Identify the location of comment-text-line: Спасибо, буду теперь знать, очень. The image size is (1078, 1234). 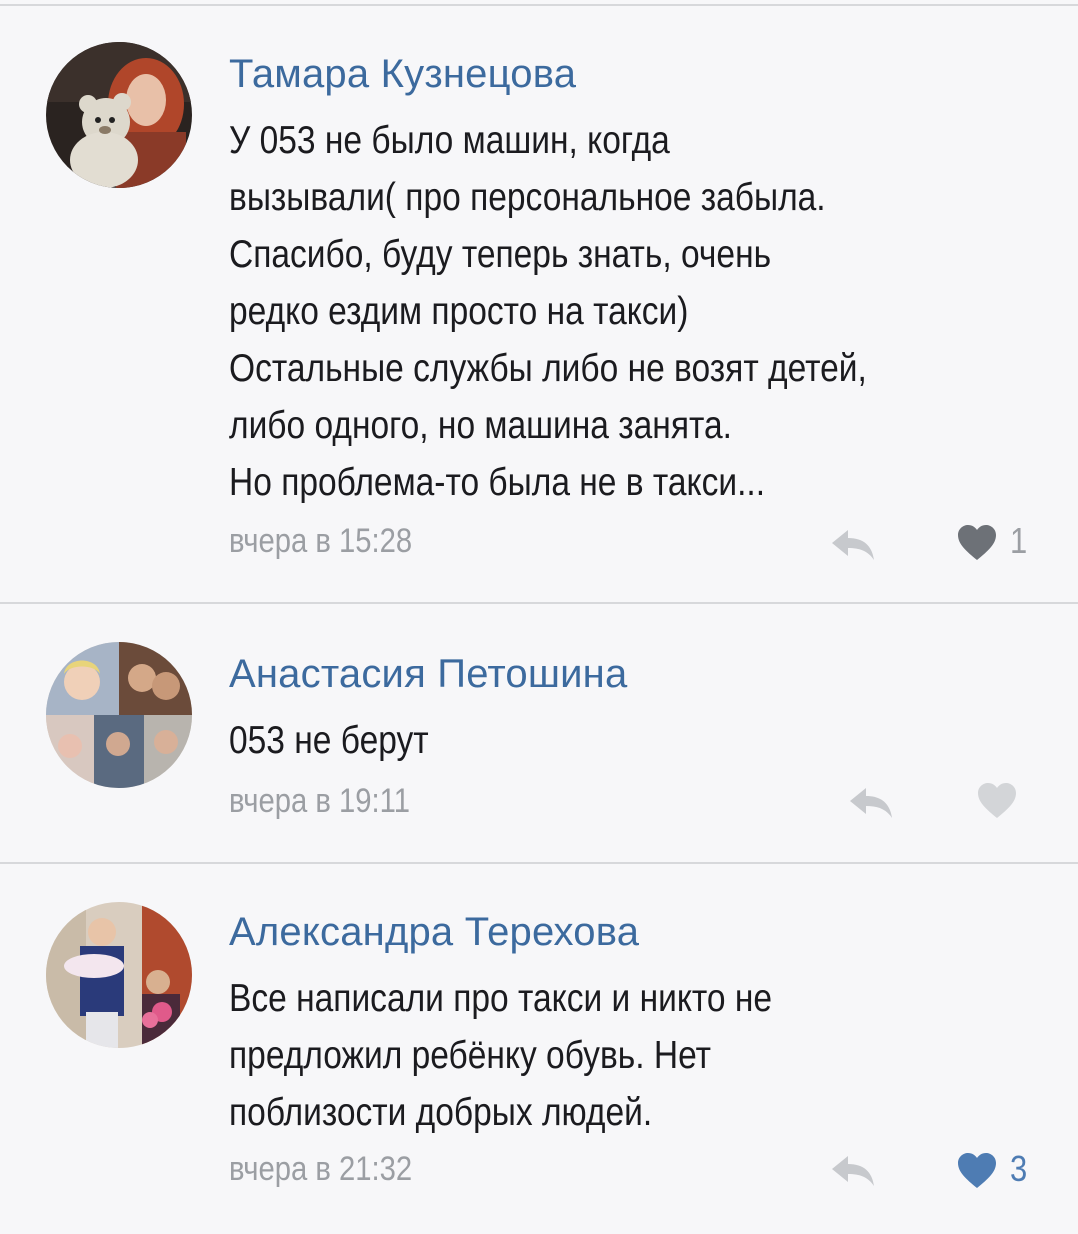
(500, 254).